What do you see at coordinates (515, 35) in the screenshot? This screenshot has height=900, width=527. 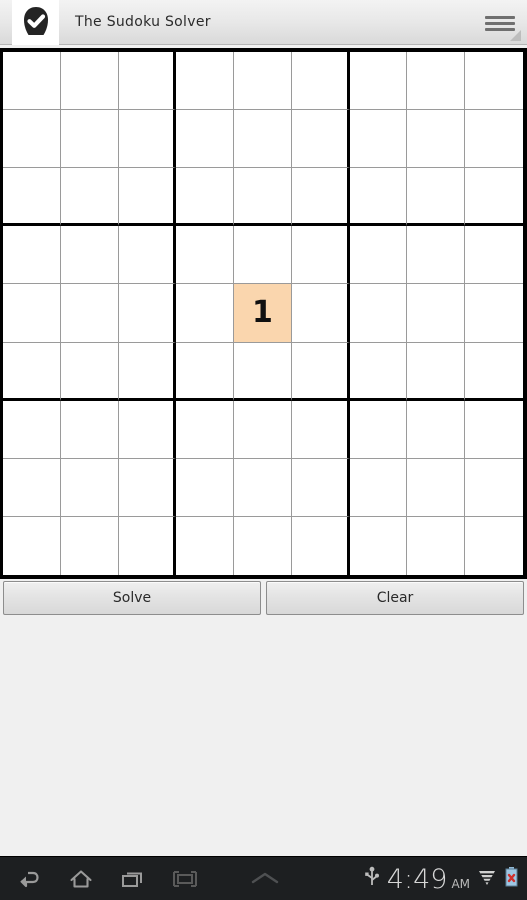 I see `resize-corner-indicator` at bounding box center [515, 35].